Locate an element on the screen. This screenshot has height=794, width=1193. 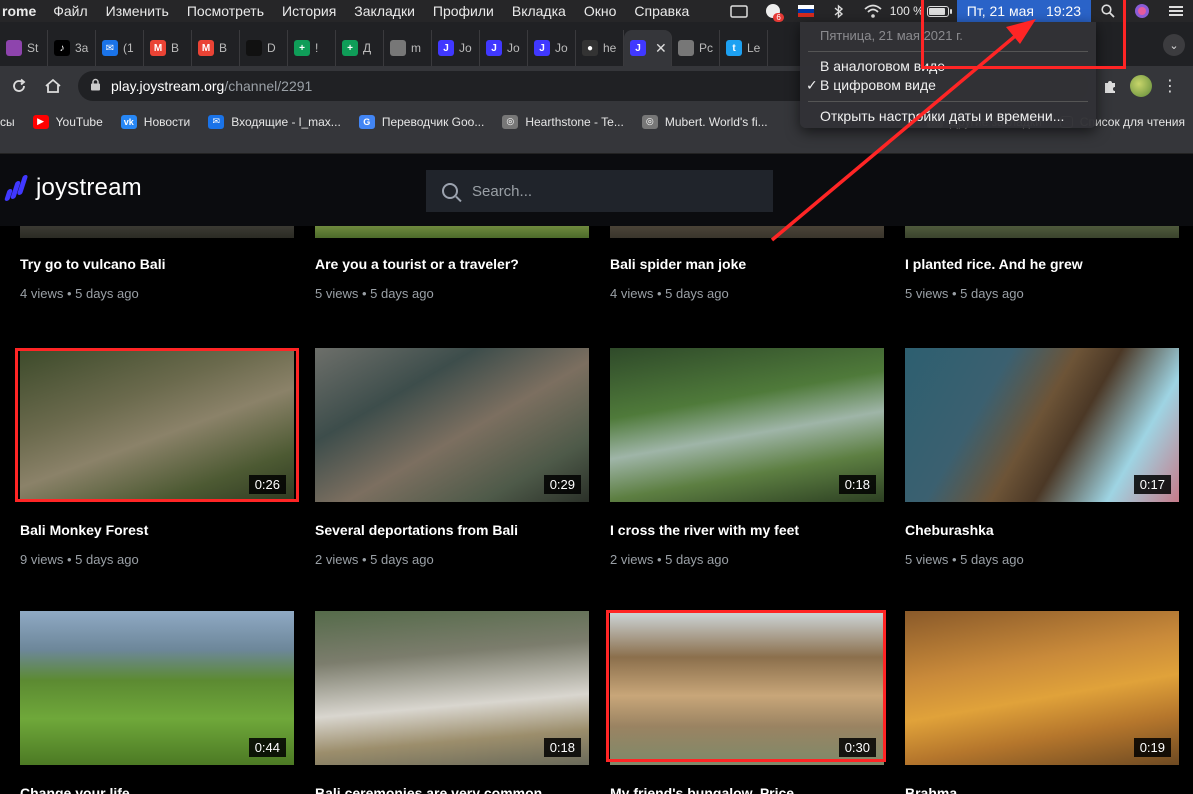
video-title: Brahma is located at coordinates (1042, 789).